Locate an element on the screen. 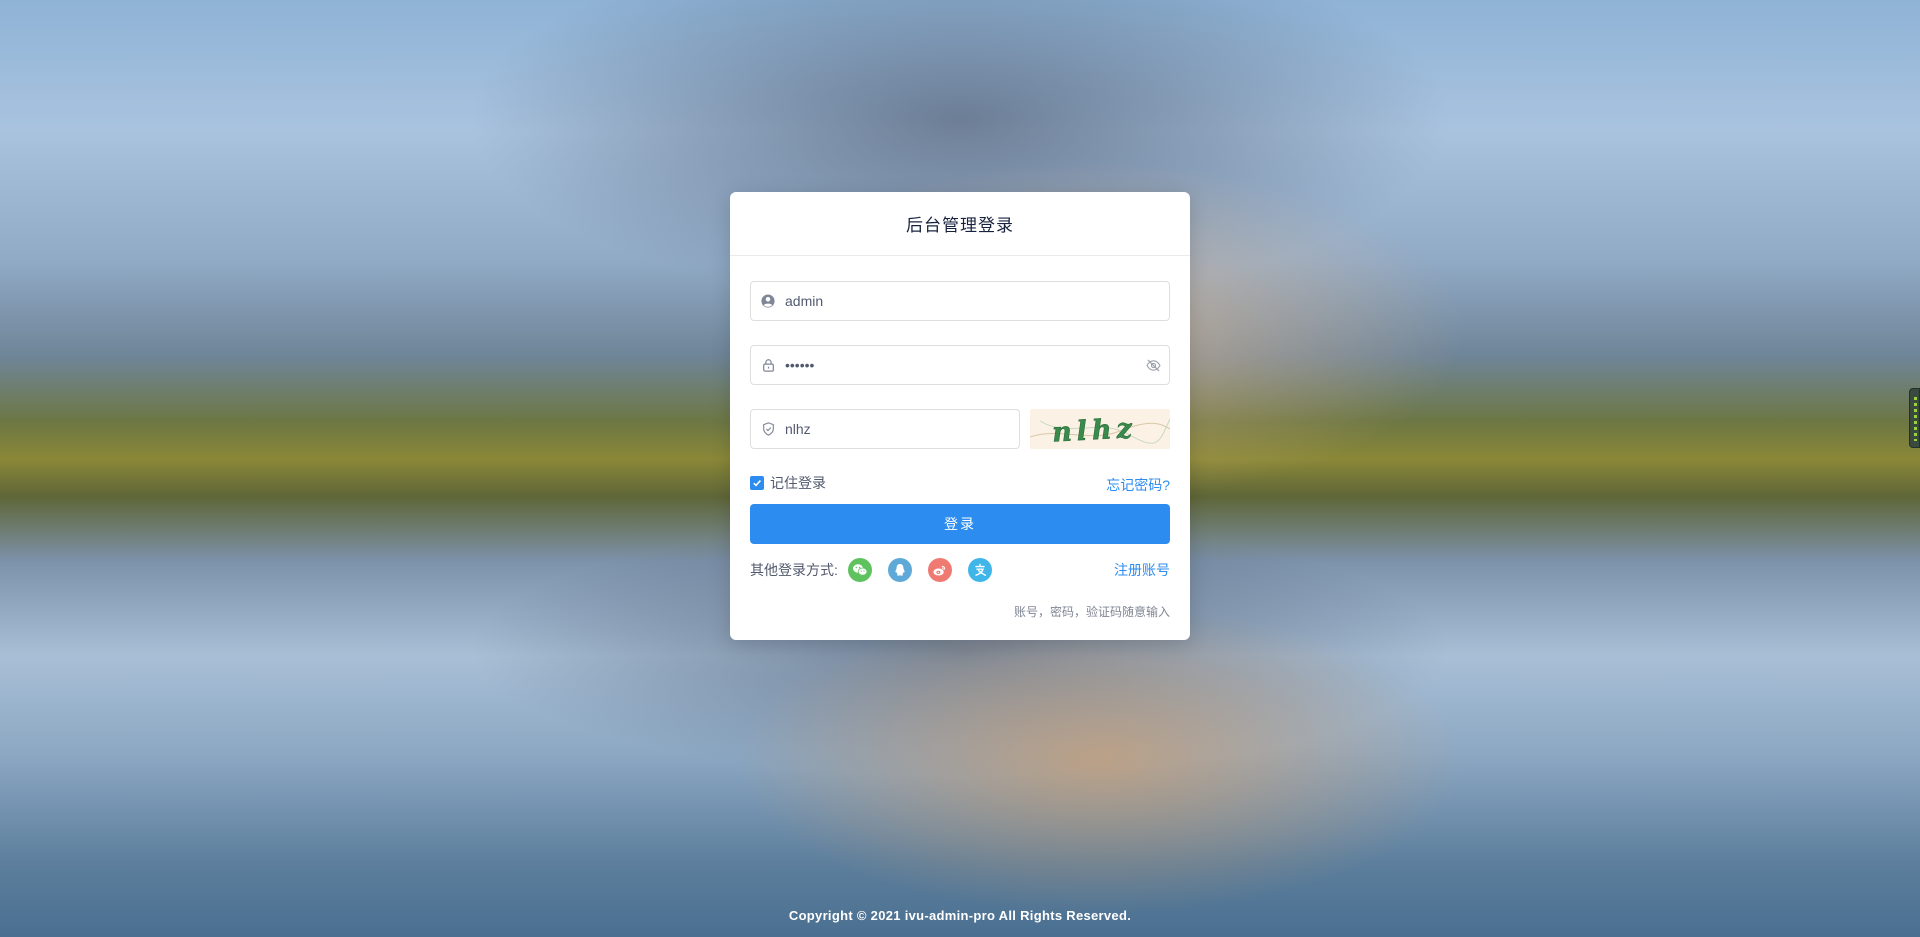  captcha-field is located at coordinates (885, 429).